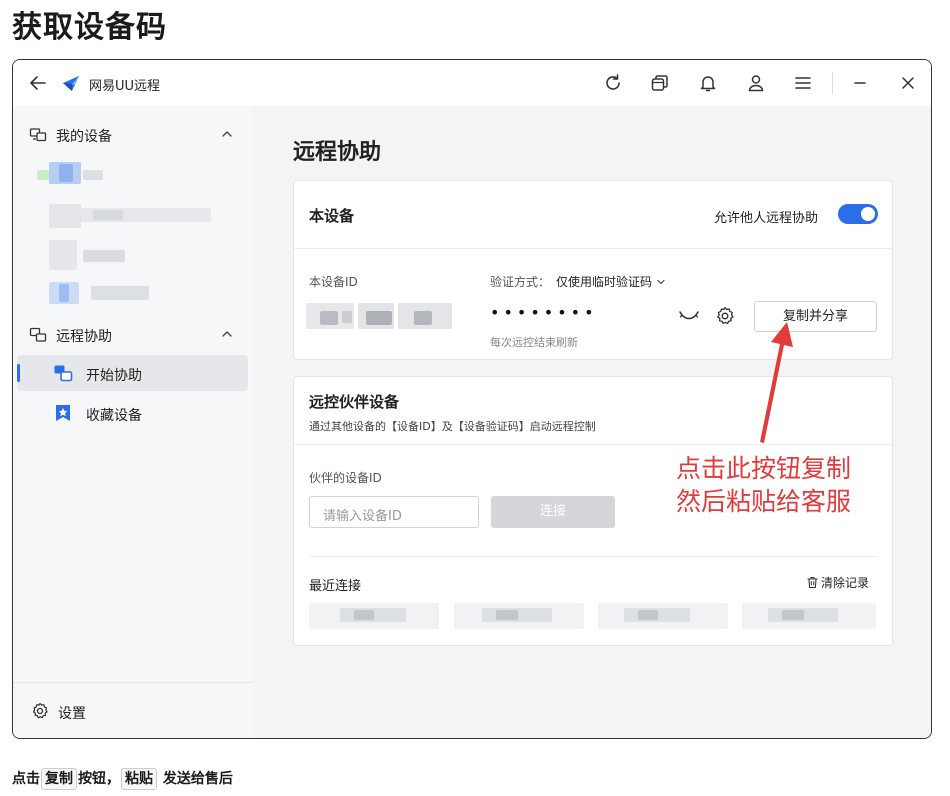 This screenshot has height=796, width=950. What do you see at coordinates (18, 373) in the screenshot?
I see `active-indicator` at bounding box center [18, 373].